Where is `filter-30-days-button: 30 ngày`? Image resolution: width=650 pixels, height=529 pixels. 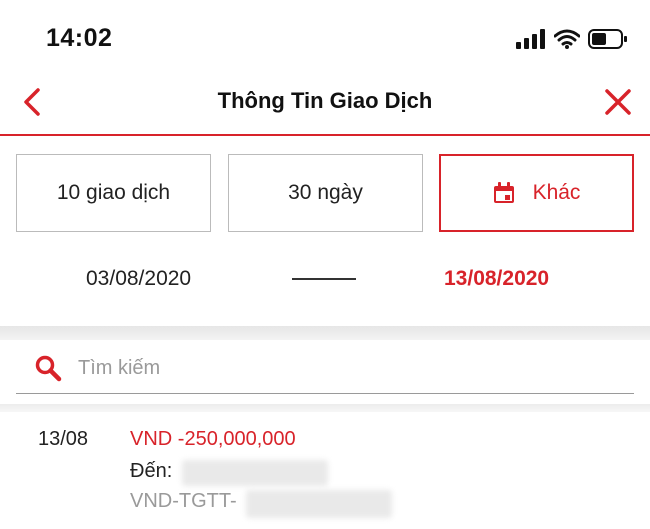
filter-30-days-button: 30 ngày is located at coordinates (325, 193).